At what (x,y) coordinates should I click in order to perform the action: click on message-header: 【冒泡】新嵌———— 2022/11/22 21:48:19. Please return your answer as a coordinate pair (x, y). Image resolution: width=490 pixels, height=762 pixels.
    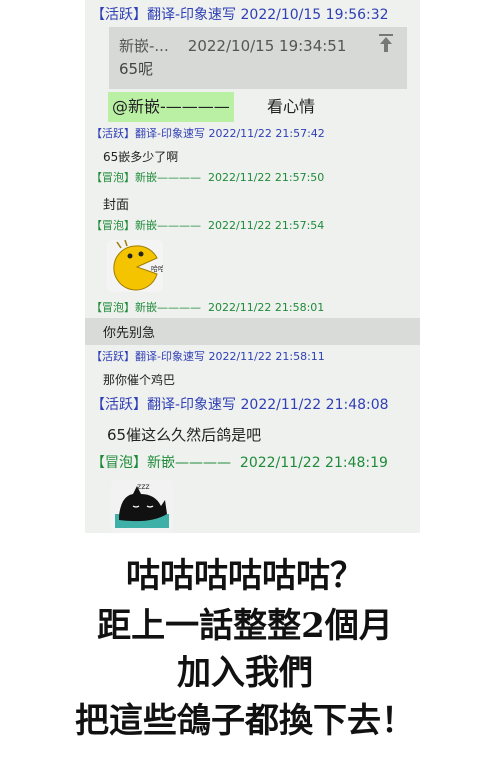
    Looking at the image, I should click on (252, 463).